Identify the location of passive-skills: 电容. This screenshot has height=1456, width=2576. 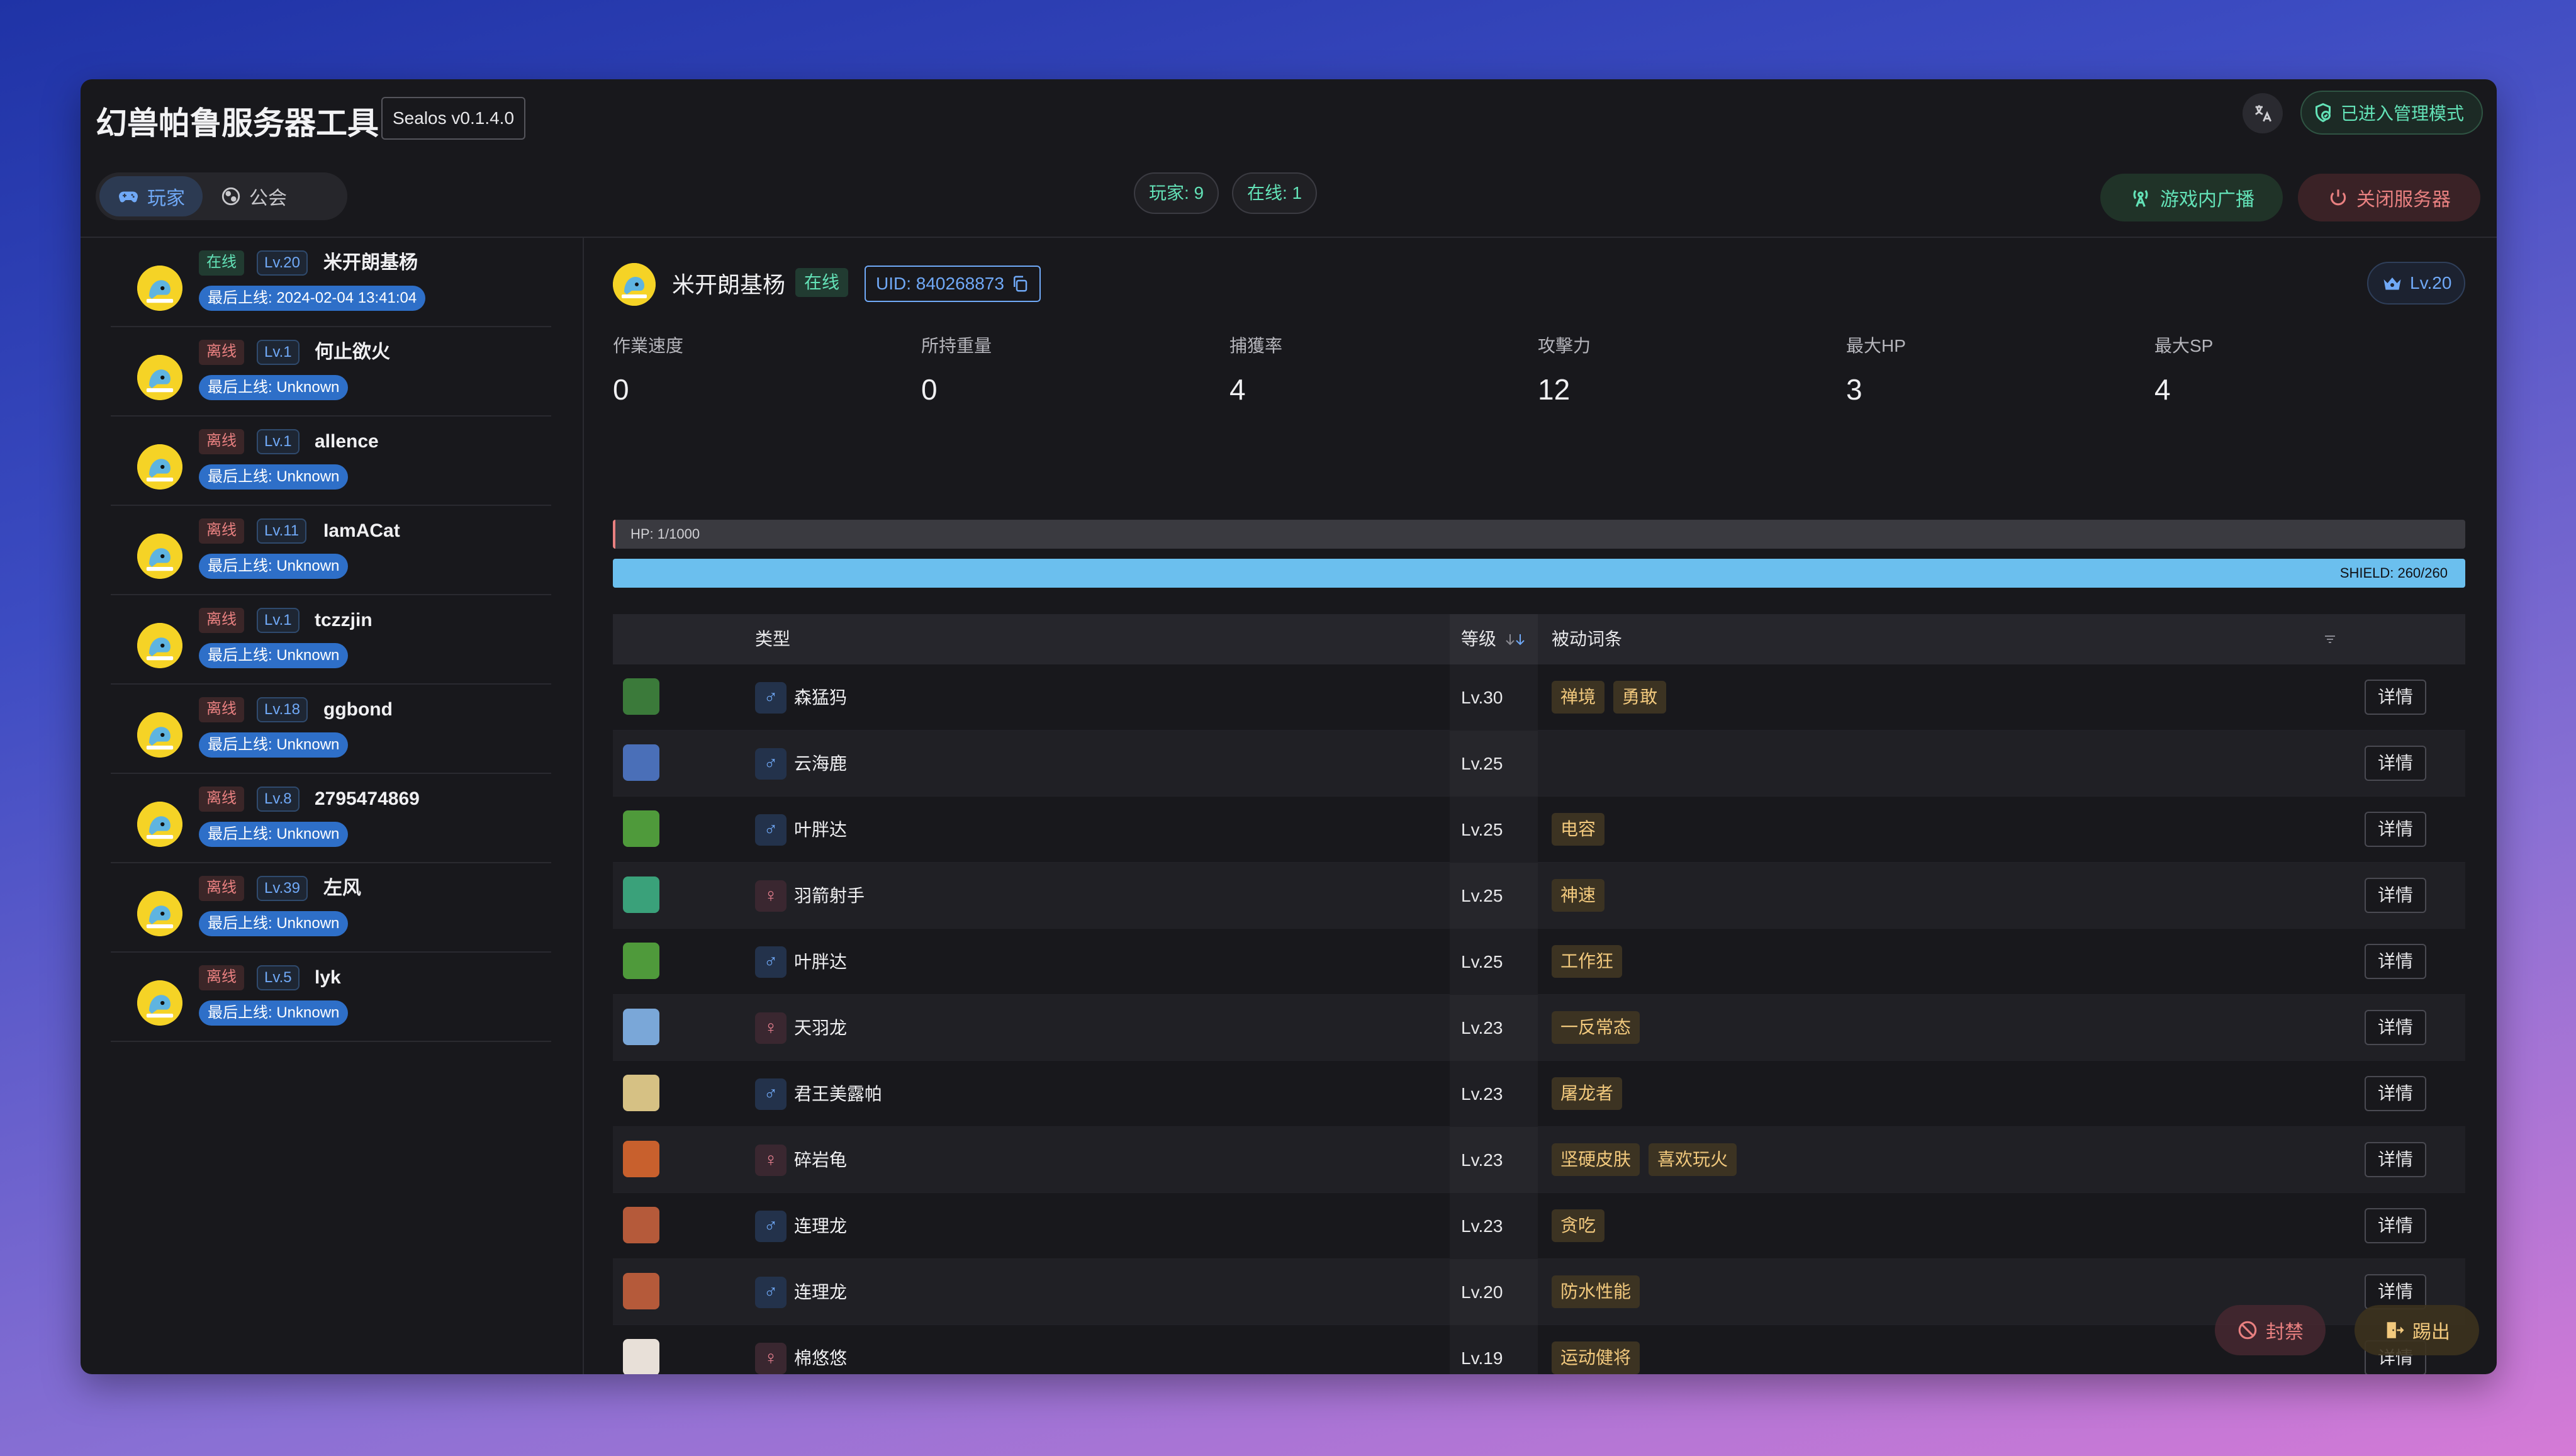
(1578, 829).